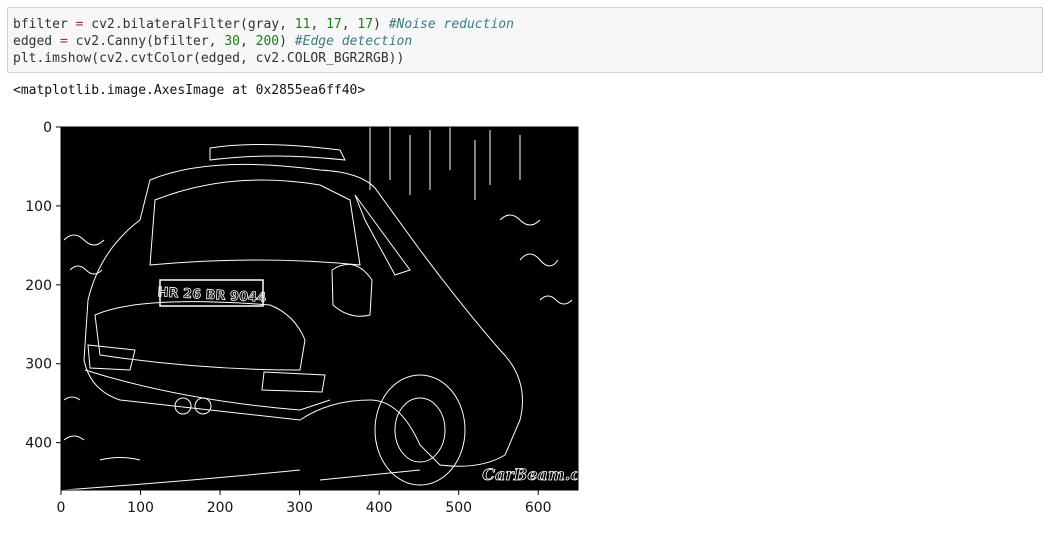 This screenshot has width=1050, height=535. Describe the element at coordinates (299, 508) in the screenshot. I see `x-tick-label: 300` at that location.